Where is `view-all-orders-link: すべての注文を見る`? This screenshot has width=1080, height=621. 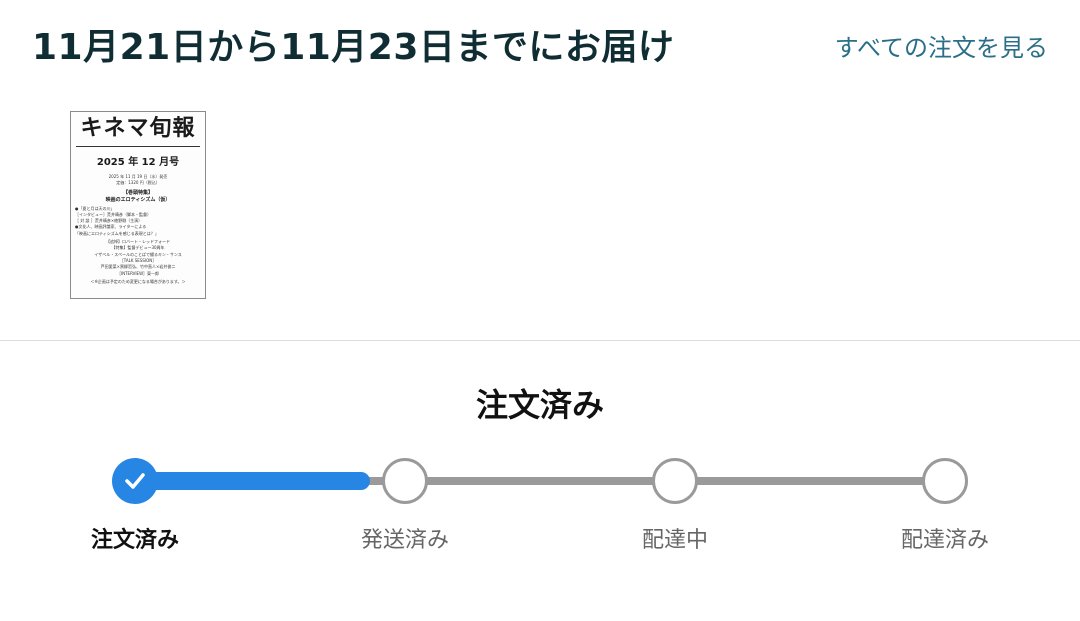 view-all-orders-link: すべての注文を見る is located at coordinates (941, 45).